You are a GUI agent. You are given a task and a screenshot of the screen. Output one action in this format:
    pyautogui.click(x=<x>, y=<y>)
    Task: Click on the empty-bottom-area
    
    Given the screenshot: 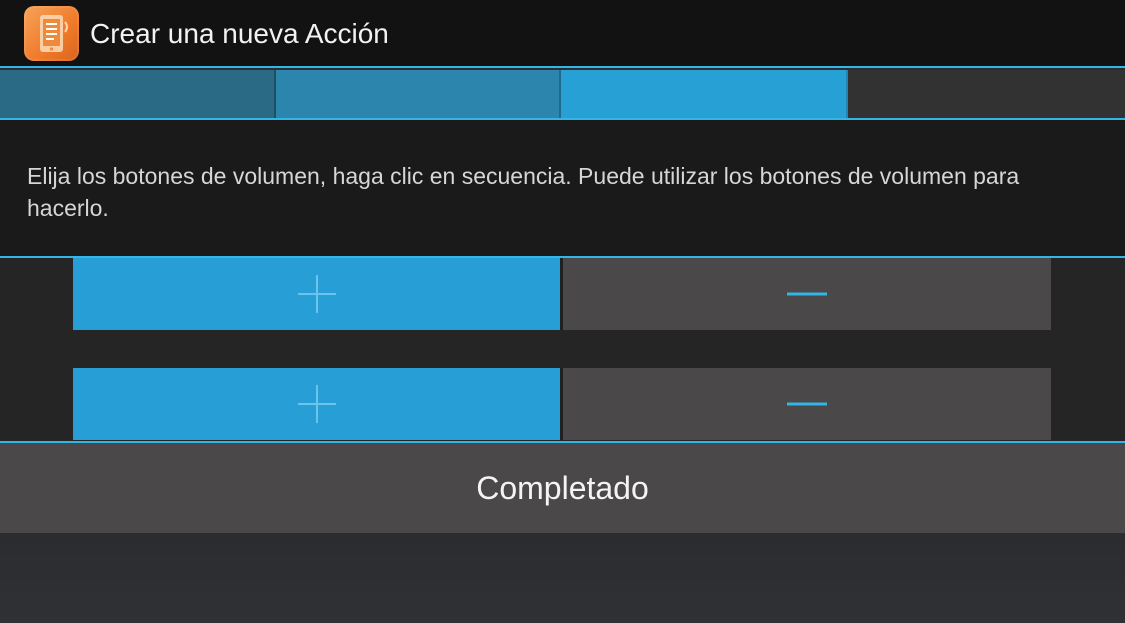 What is the action you would take?
    pyautogui.click(x=562, y=578)
    